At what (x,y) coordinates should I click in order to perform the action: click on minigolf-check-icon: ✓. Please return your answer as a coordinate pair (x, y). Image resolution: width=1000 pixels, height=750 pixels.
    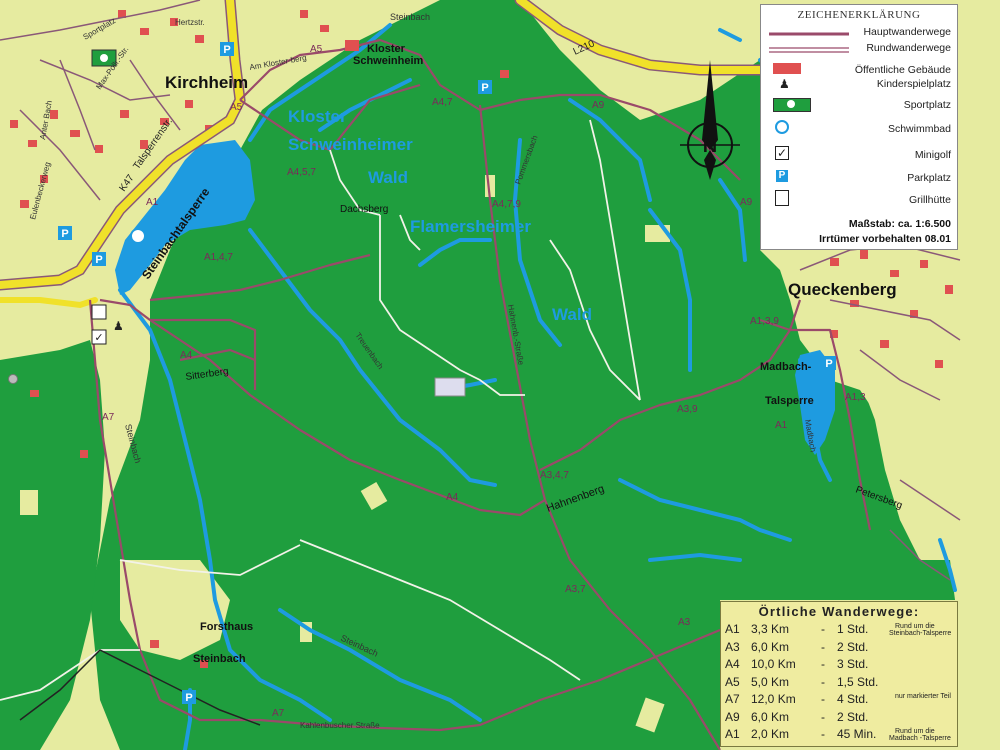
    Looking at the image, I should click on (98, 338).